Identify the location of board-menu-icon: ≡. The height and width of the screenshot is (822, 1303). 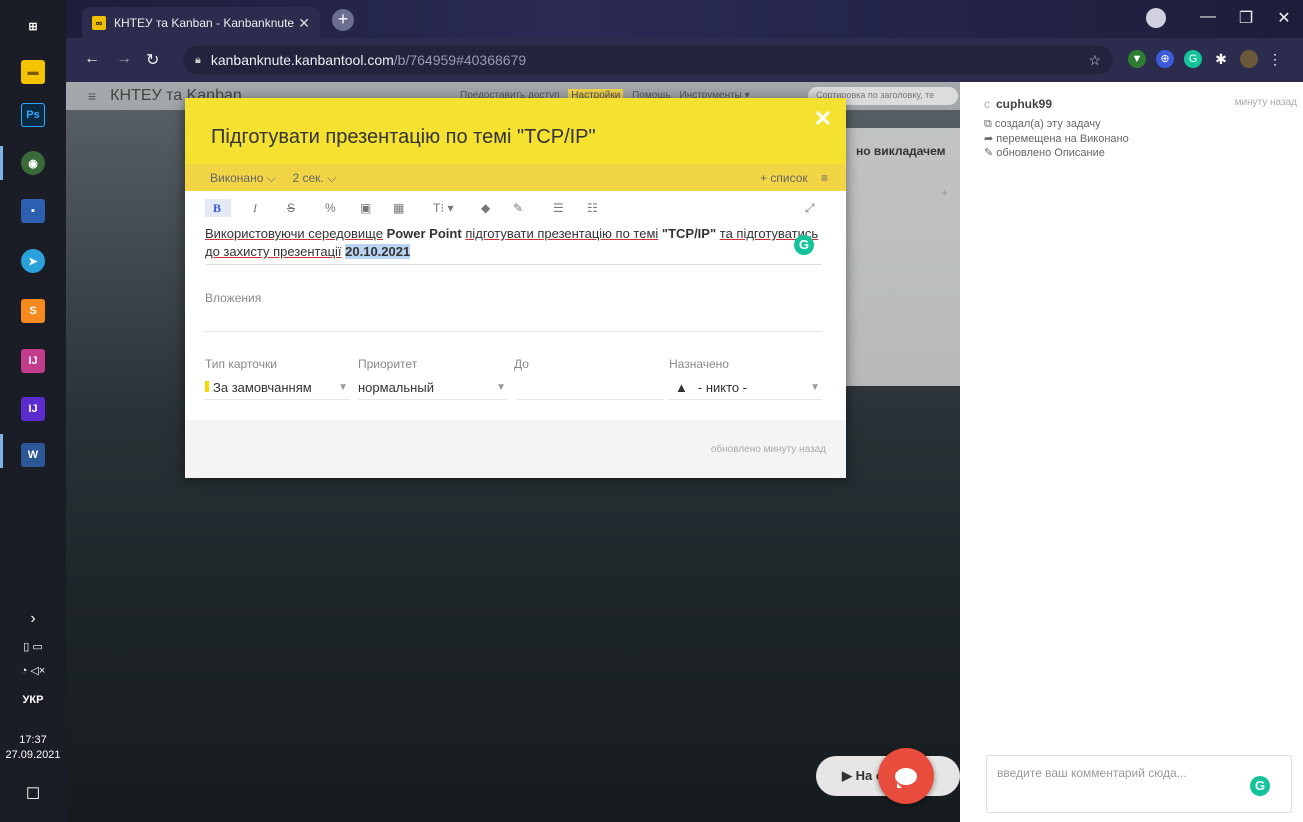
(92, 96).